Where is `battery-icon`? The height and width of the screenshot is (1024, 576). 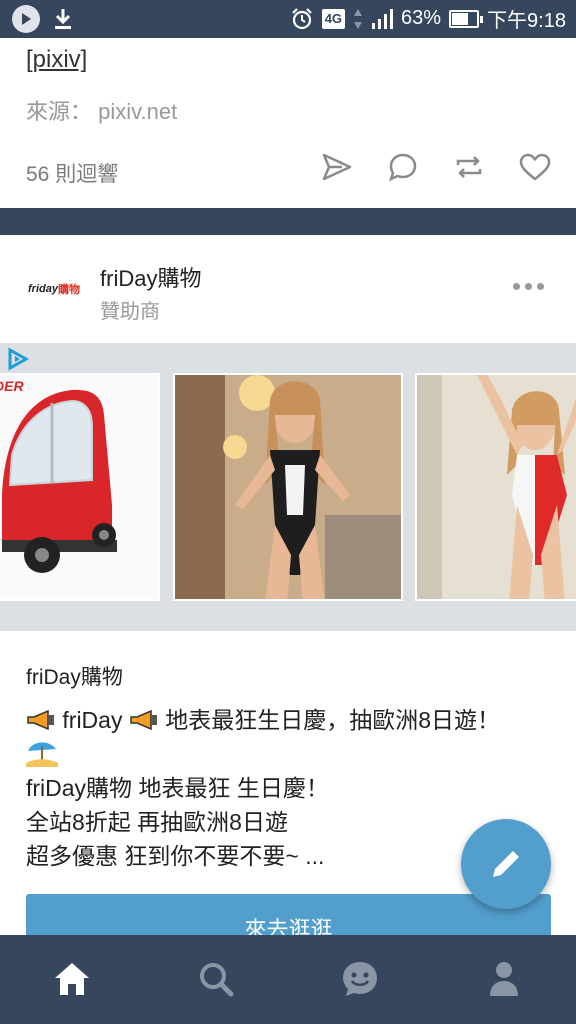 battery-icon is located at coordinates (466, 18).